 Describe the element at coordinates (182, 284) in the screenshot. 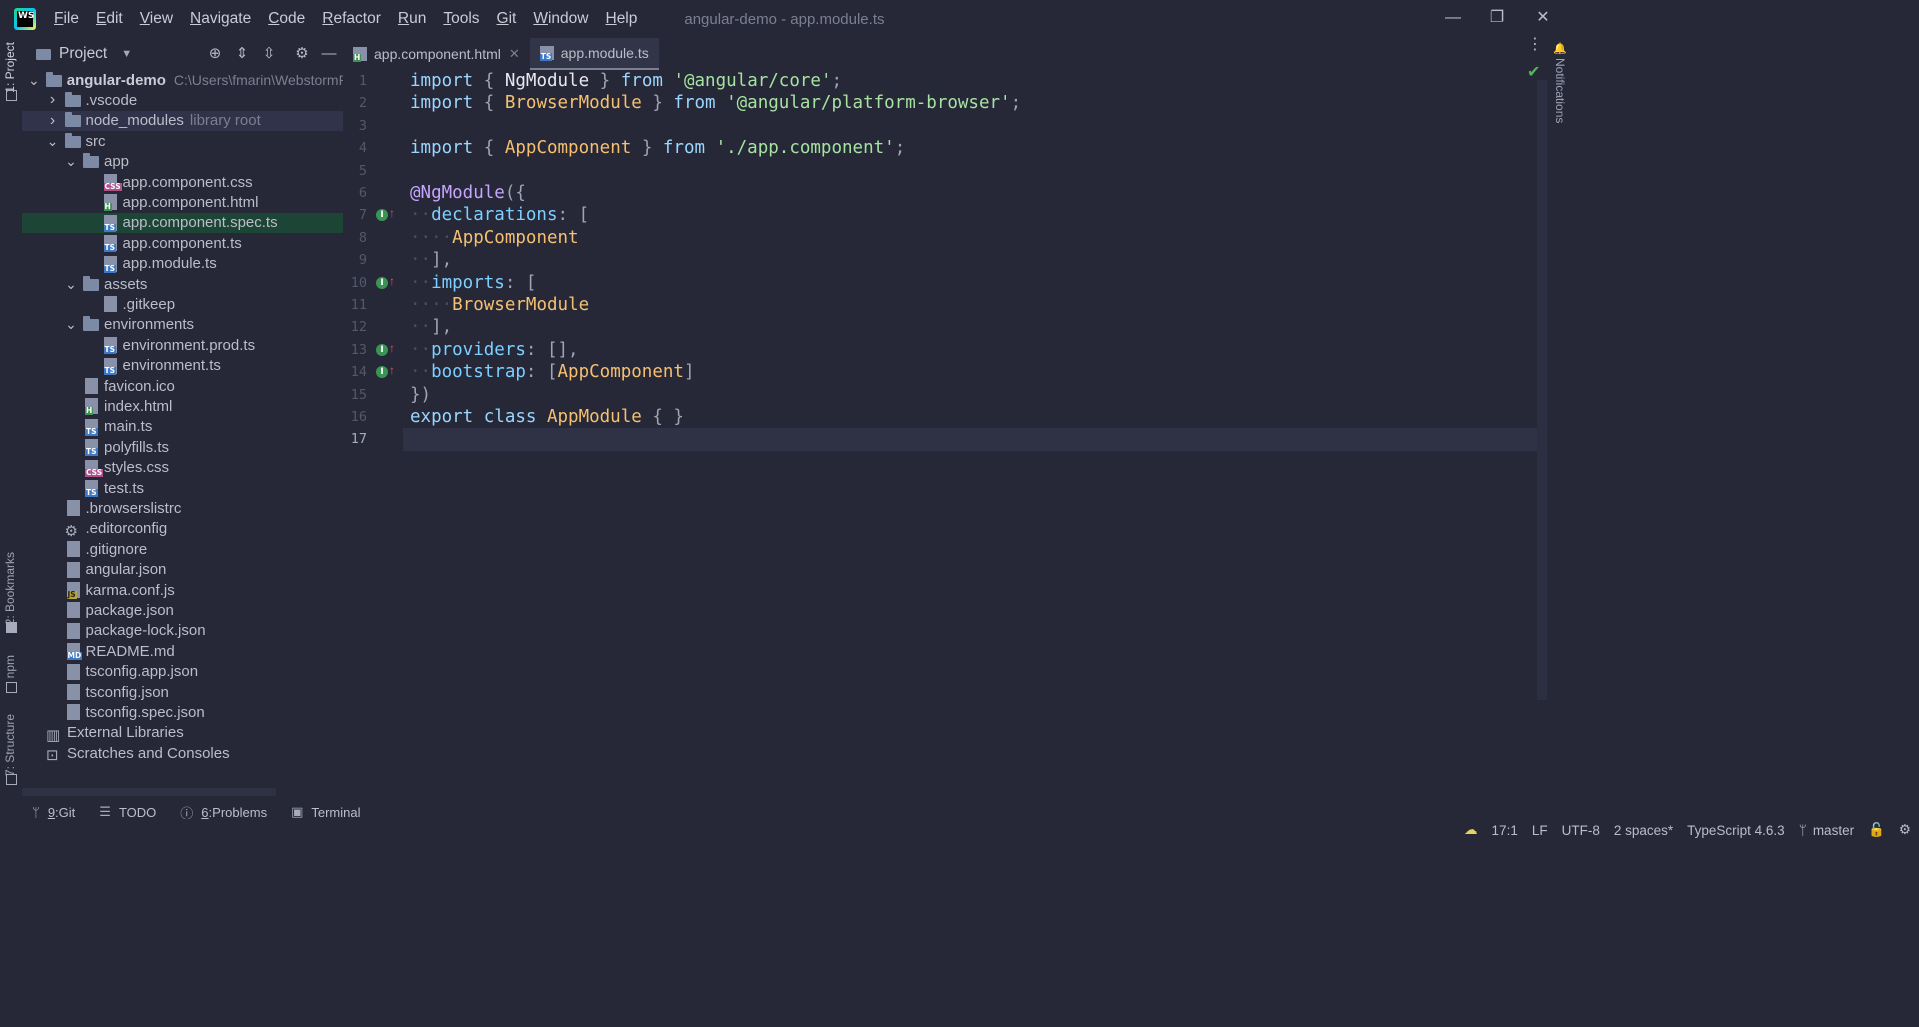

I see `tree-folder: ⌄ assets` at that location.